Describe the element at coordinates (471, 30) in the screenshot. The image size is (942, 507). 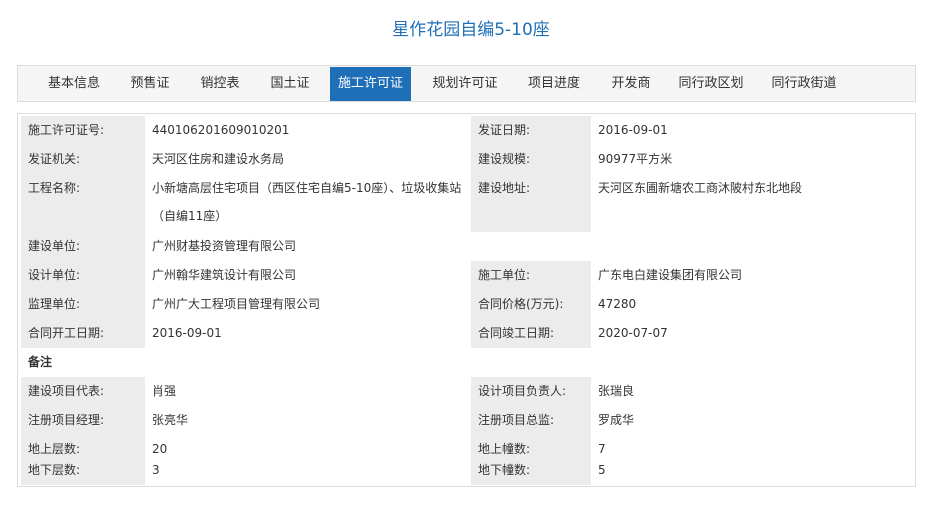
I see `page-title: 星作花园自编5-10座` at that location.